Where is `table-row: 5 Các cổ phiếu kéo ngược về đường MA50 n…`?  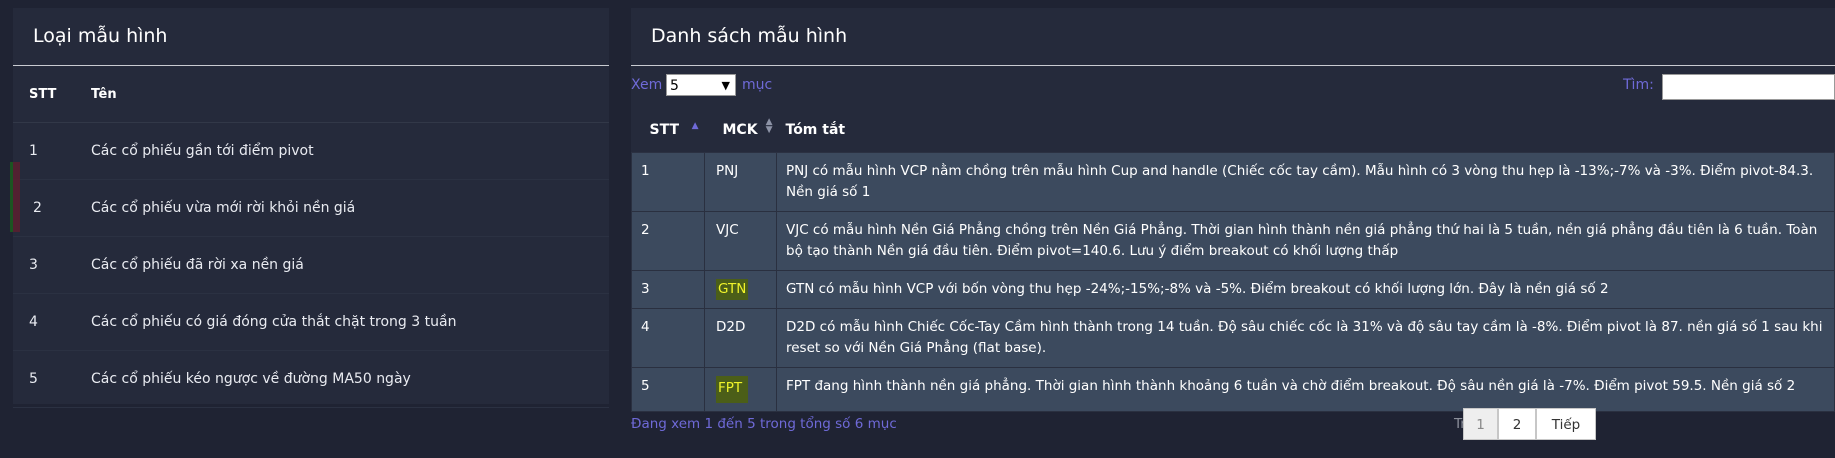
table-row: 5 Các cổ phiếu kéo ngược về đường MA50 n… is located at coordinates (311, 379).